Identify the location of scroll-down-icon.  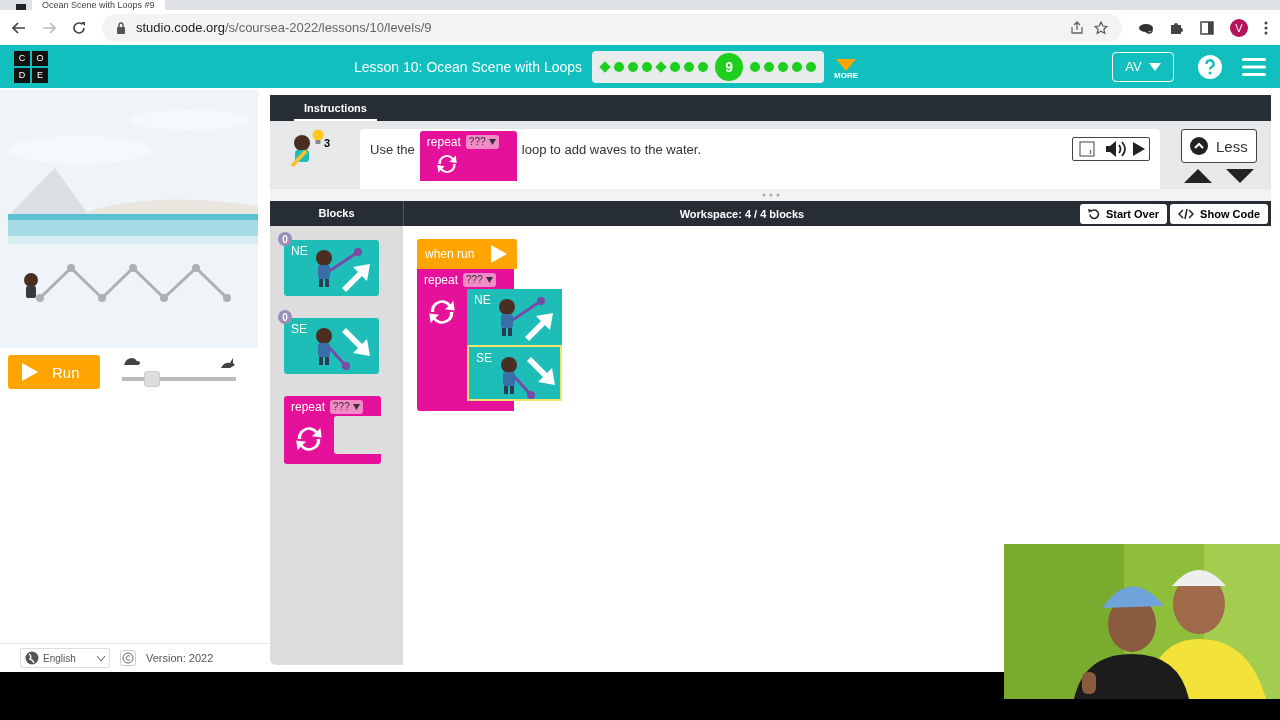
(1240, 176).